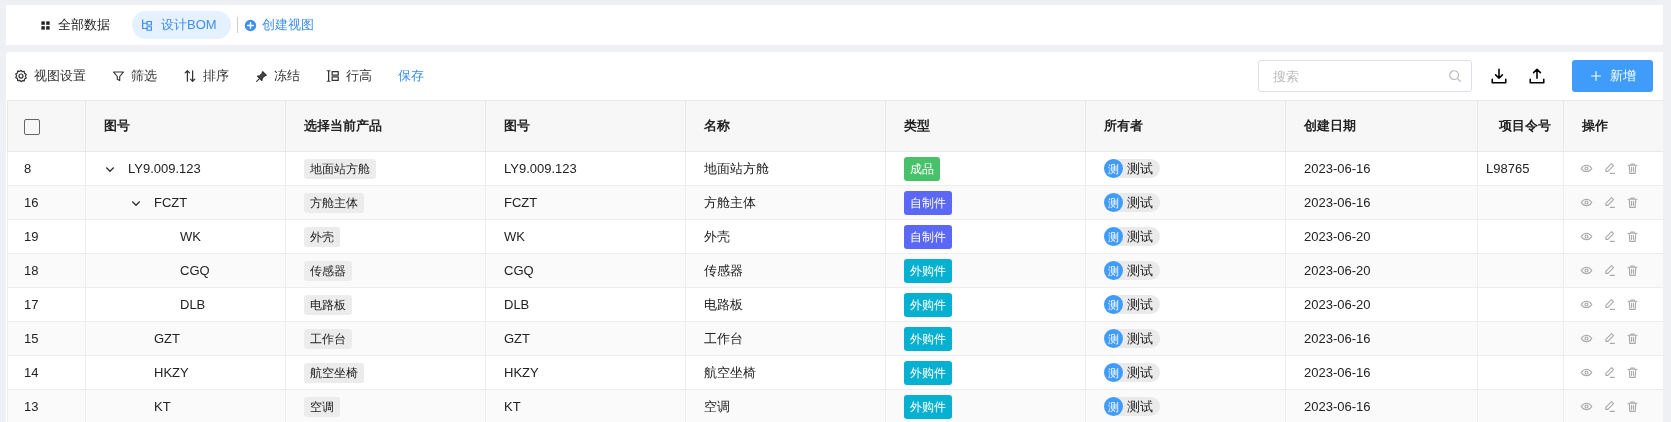  Describe the element at coordinates (277, 76) in the screenshot. I see `toolbar-button: 冻结` at that location.